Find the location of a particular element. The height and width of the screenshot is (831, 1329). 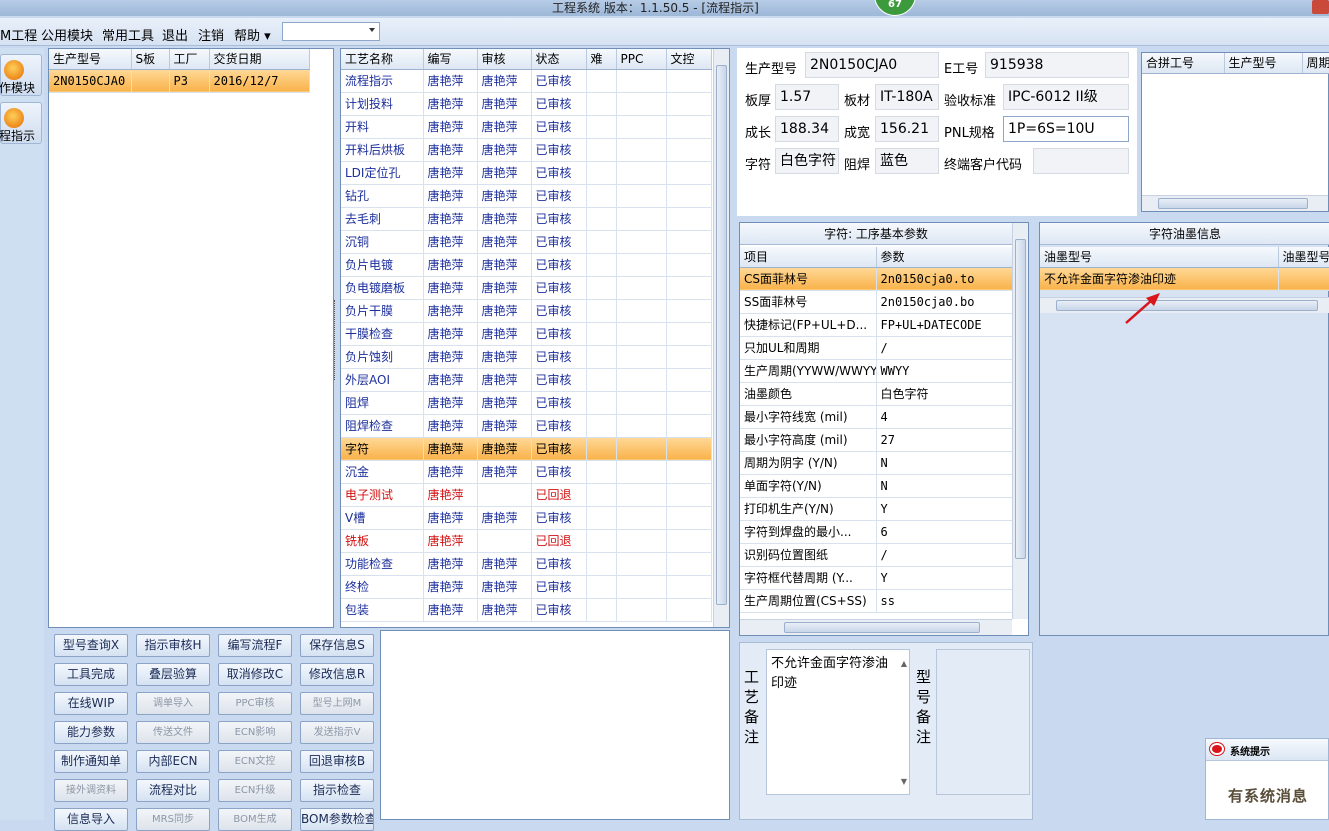

action-button: 叠层验算 is located at coordinates (173, 674).